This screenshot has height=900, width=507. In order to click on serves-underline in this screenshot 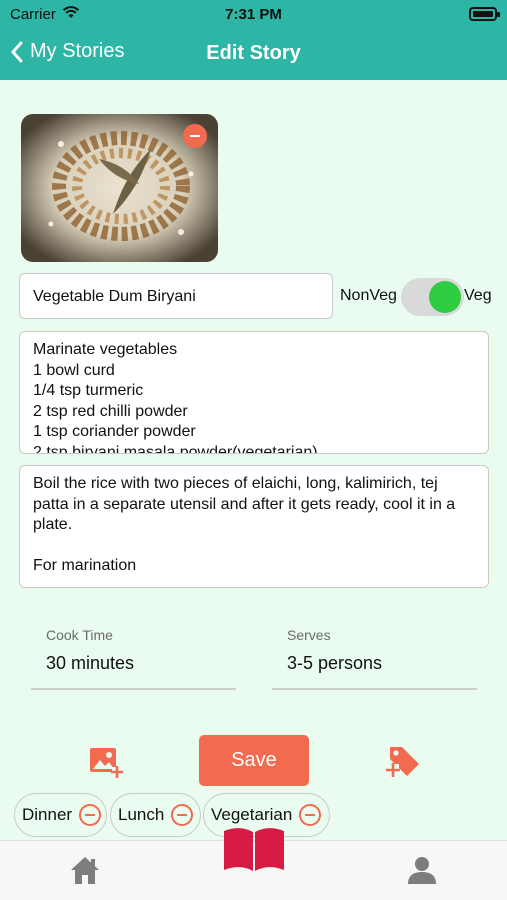, I will do `click(374, 689)`.